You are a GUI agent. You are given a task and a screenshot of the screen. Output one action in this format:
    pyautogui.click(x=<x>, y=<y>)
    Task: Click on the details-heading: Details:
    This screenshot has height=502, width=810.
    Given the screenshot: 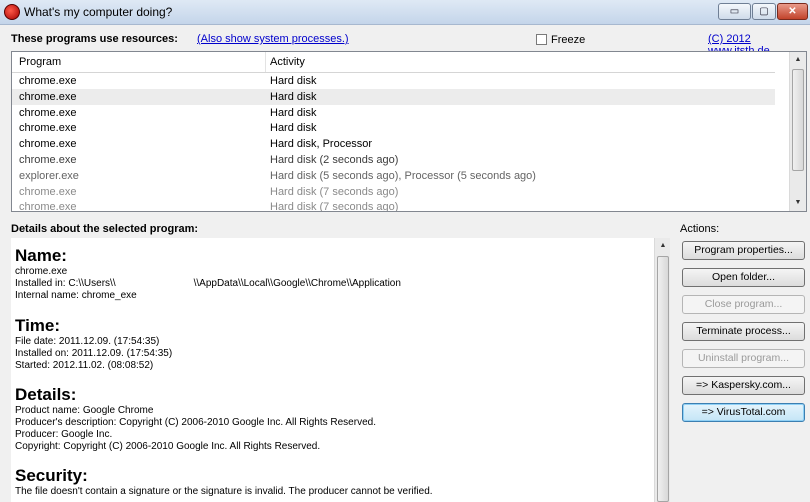 What is the action you would take?
    pyautogui.click(x=46, y=394)
    